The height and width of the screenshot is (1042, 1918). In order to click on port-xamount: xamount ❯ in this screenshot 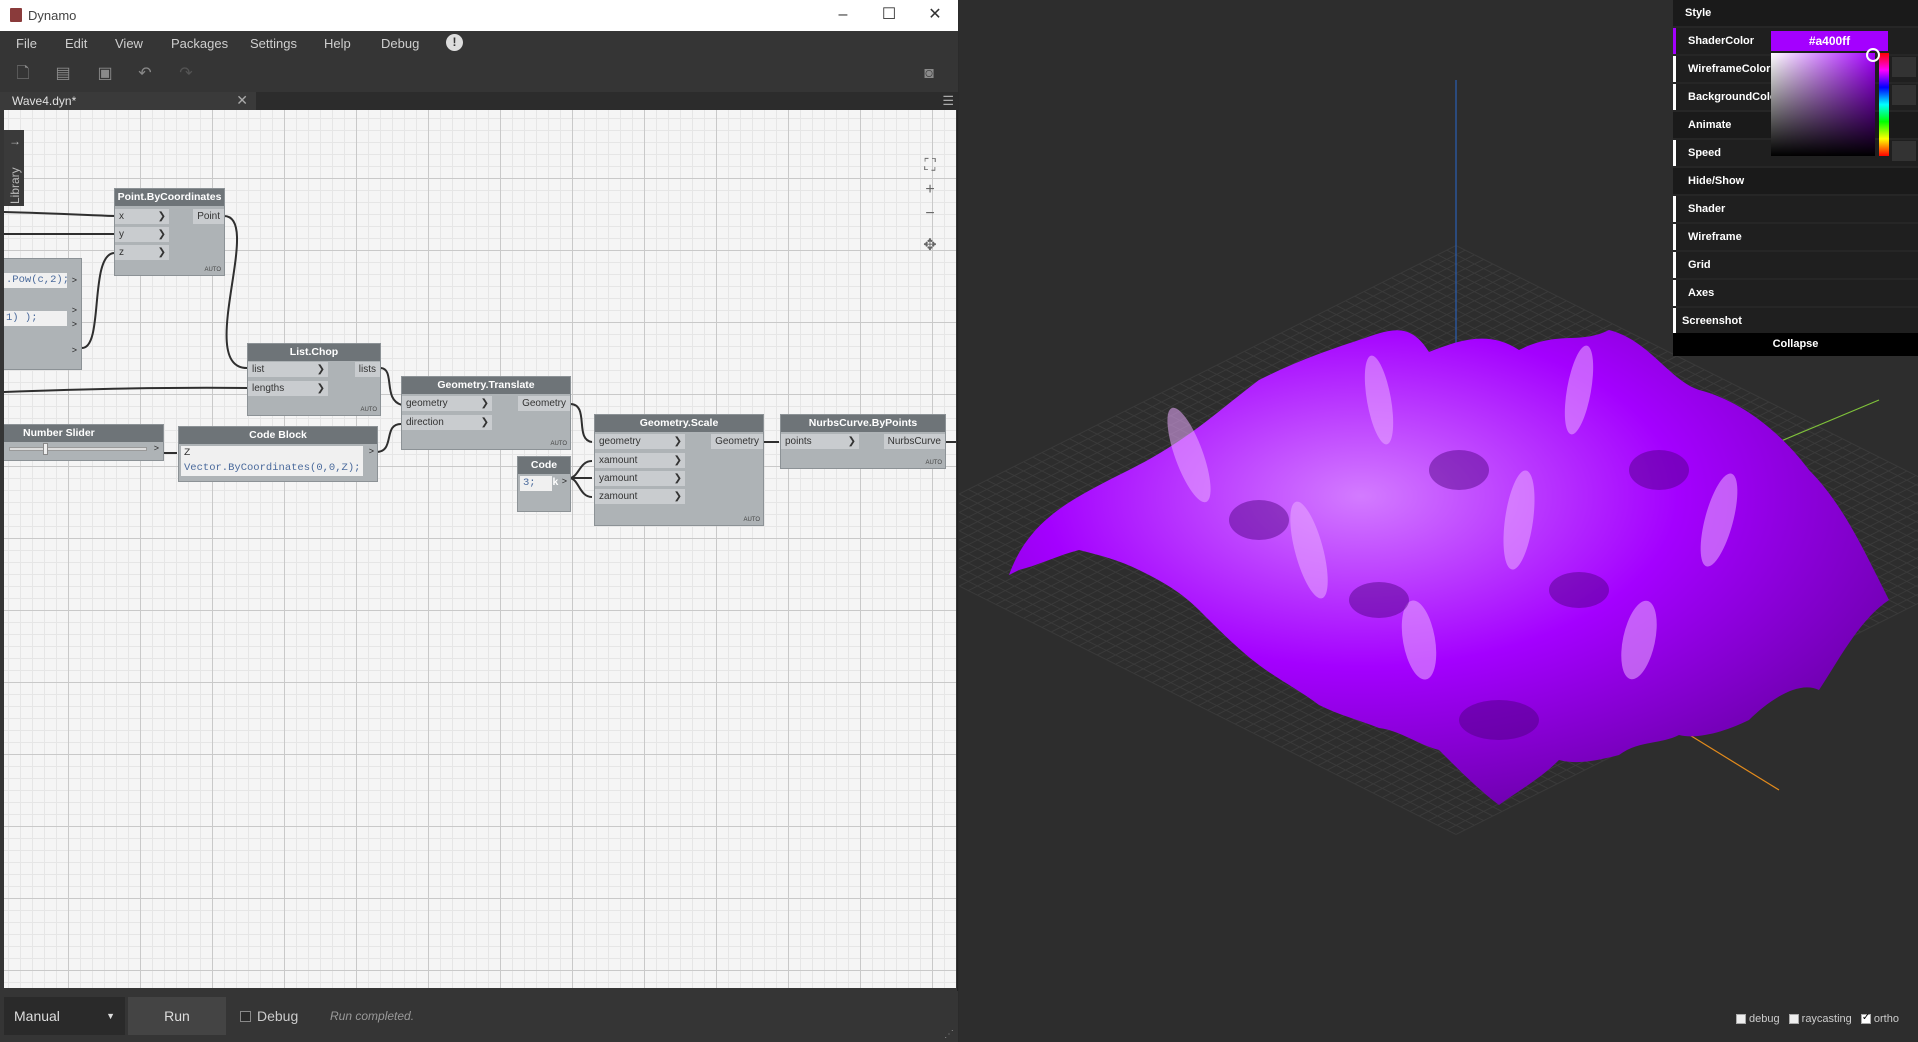, I will do `click(640, 460)`.